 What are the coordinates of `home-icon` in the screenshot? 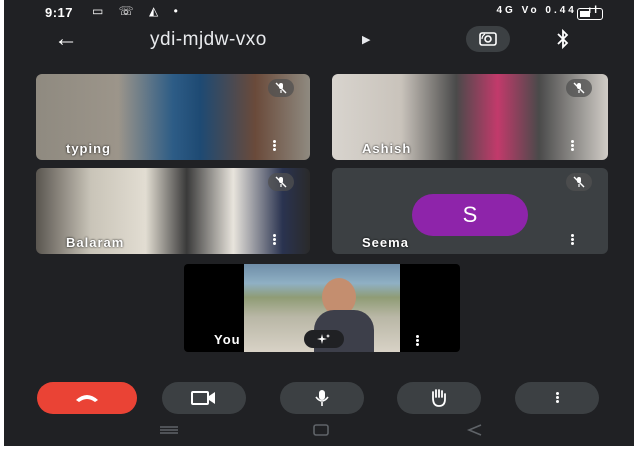 It's located at (321, 430).